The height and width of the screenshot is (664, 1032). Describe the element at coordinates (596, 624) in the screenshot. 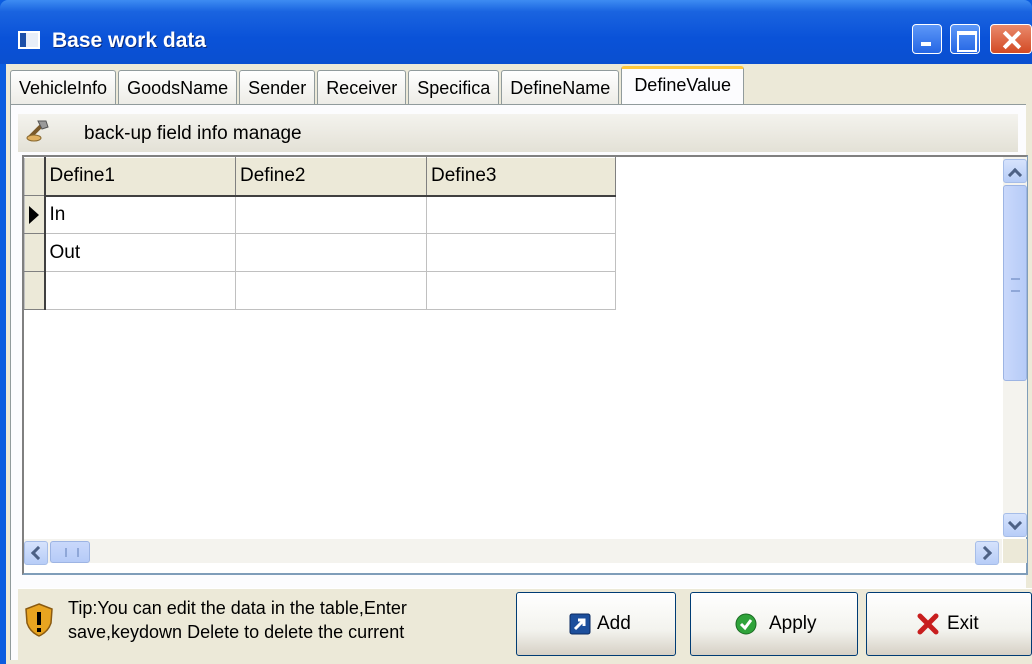

I see `add-button: Add` at that location.